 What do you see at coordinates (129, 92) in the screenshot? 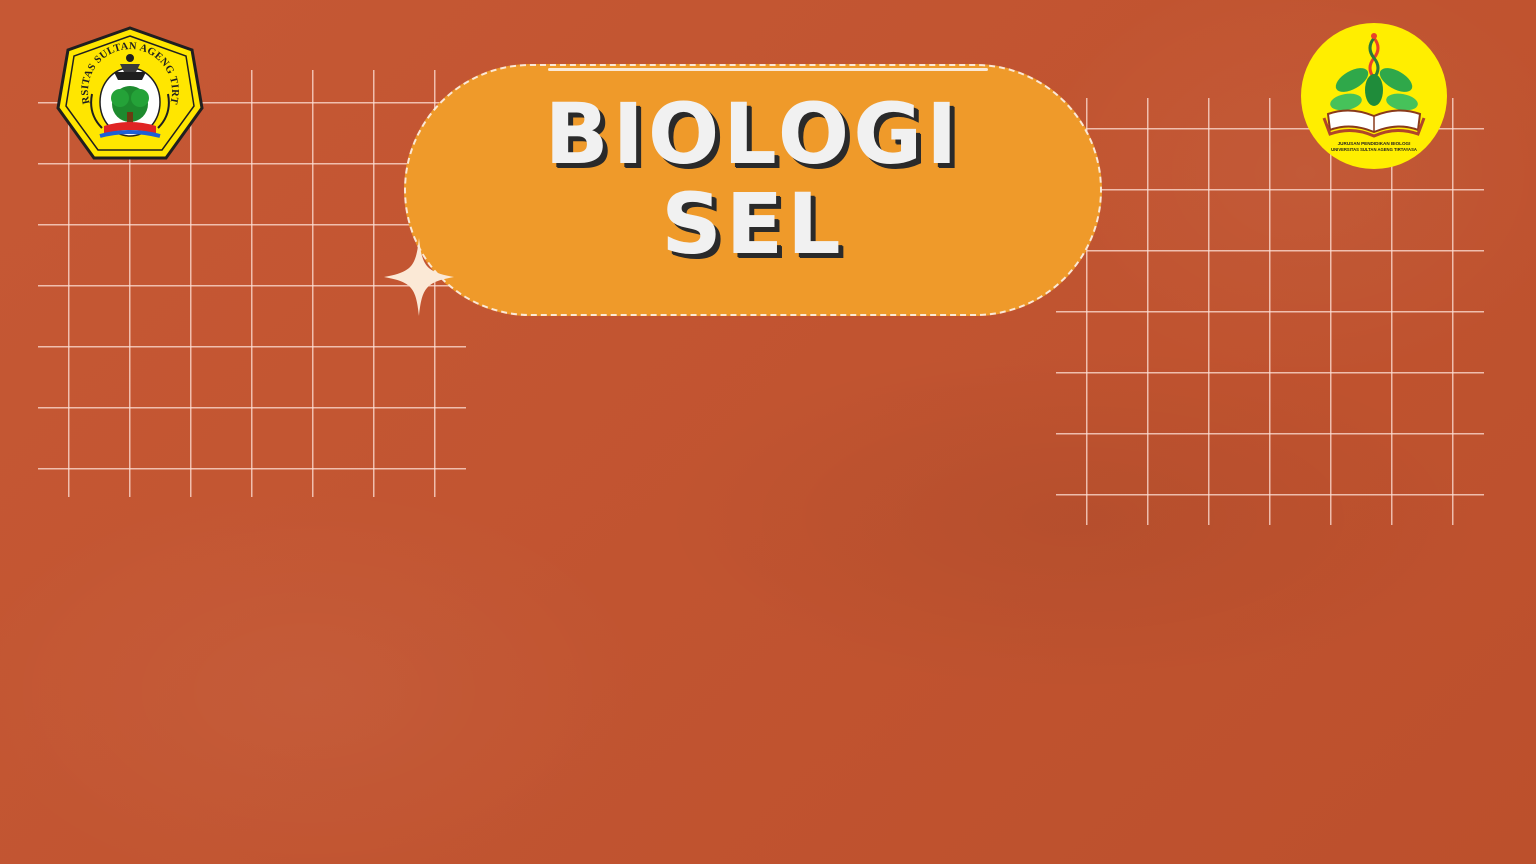
I see `university-crest-icon: UNIVERSITAS SULTAN AGENG TIRTAYASA` at bounding box center [129, 92].